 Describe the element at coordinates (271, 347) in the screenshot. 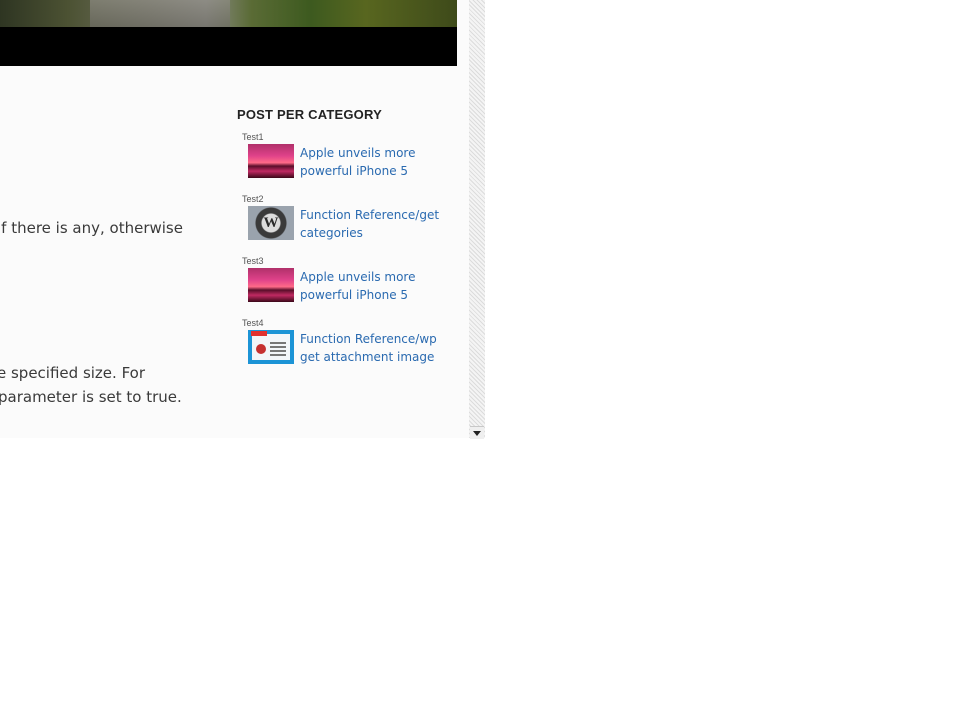

I see `document-thumbnail` at that location.